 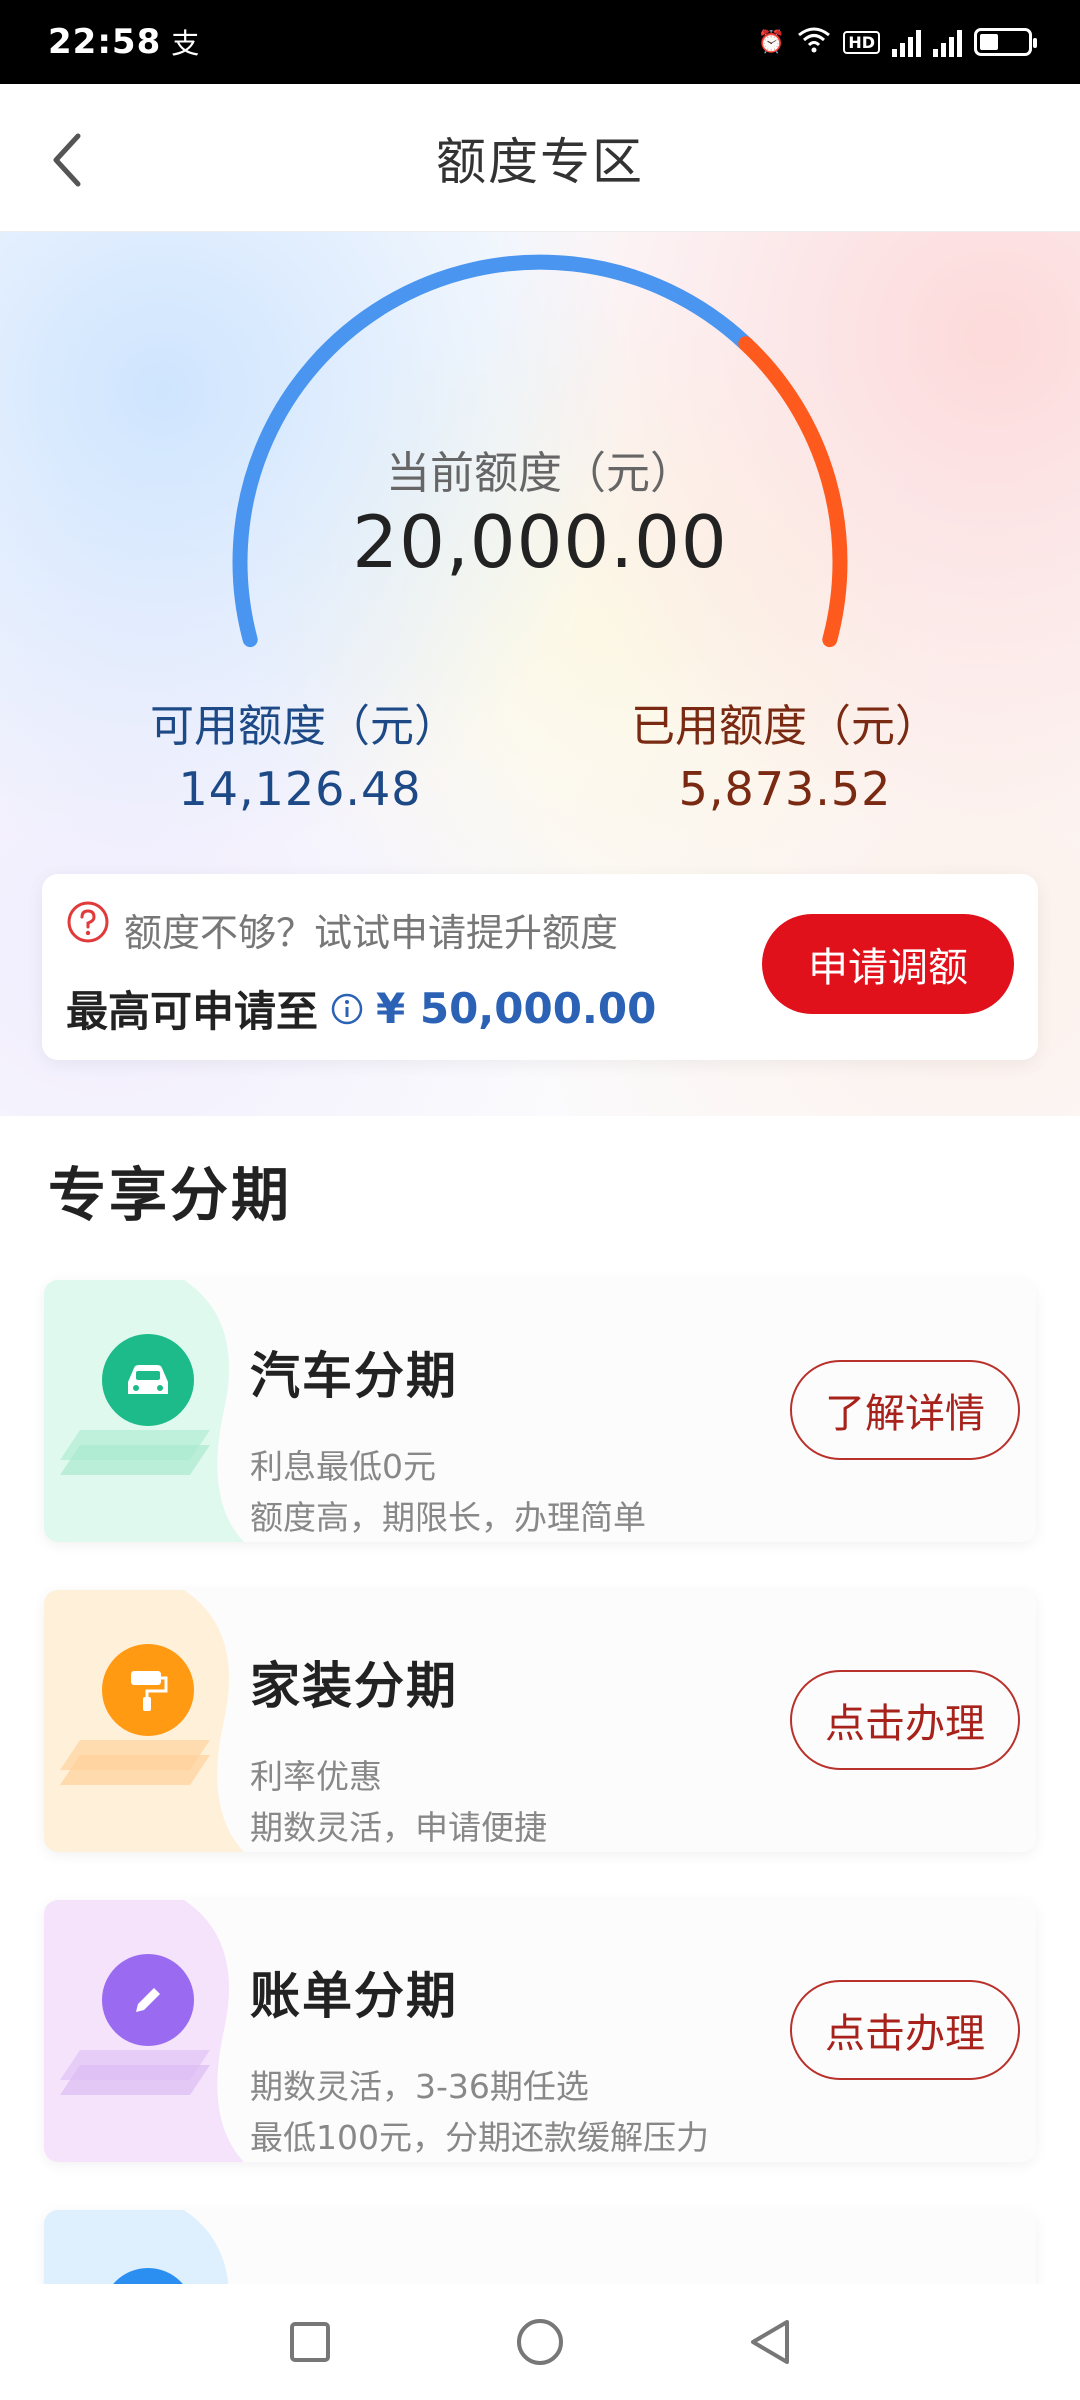 I want to click on signal-5g-icon, so click(x=906, y=42).